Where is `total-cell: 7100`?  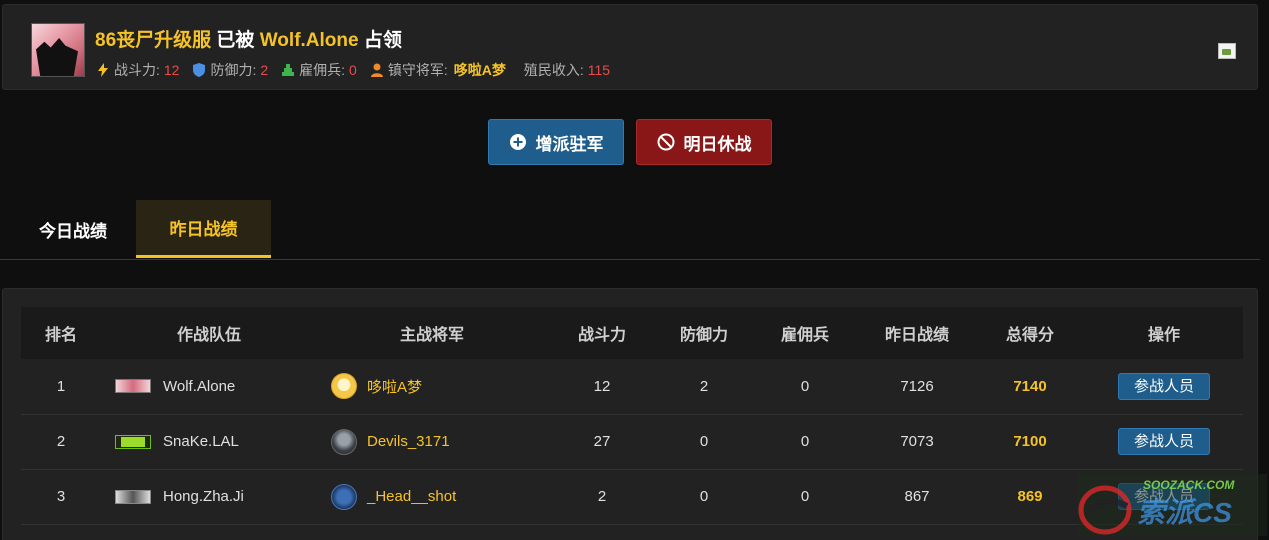
total-cell: 7100 is located at coordinates (1030, 441).